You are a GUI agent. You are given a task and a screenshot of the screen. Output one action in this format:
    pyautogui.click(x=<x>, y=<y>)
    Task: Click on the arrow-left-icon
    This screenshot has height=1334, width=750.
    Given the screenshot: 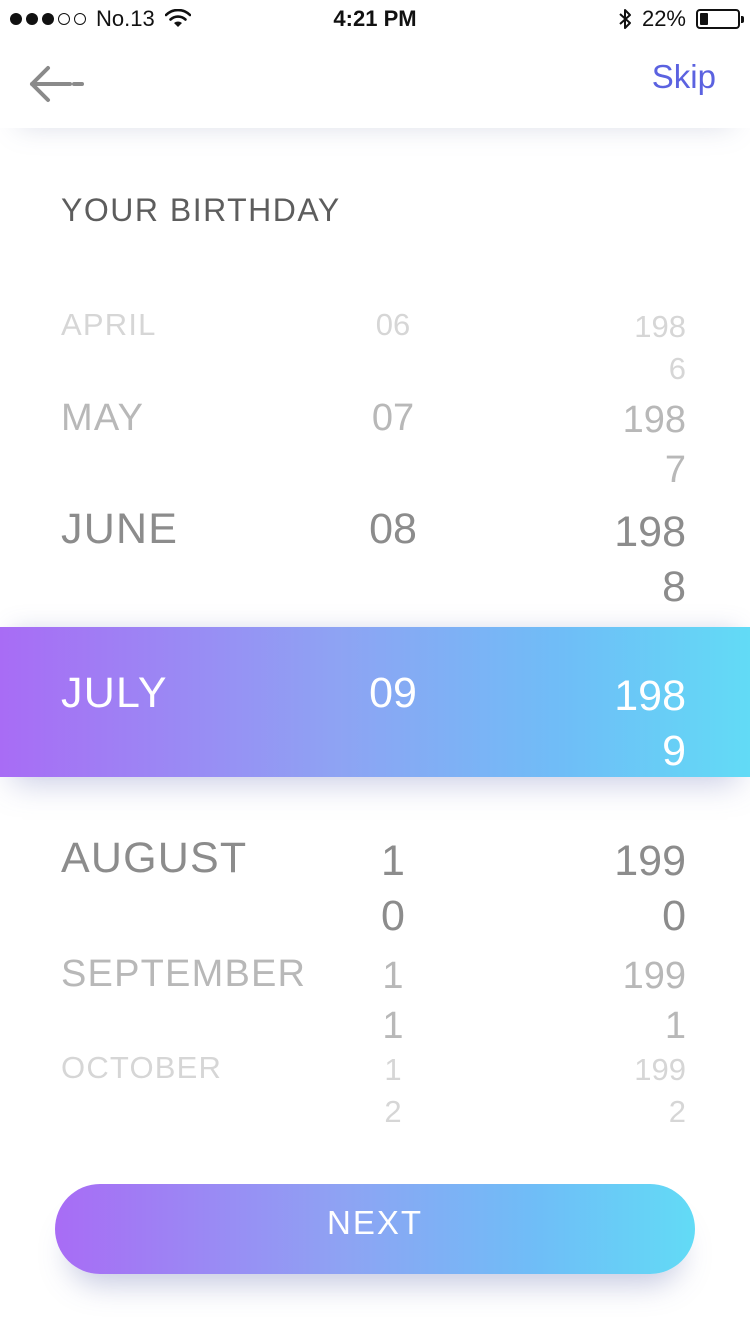 What is the action you would take?
    pyautogui.click(x=56, y=84)
    